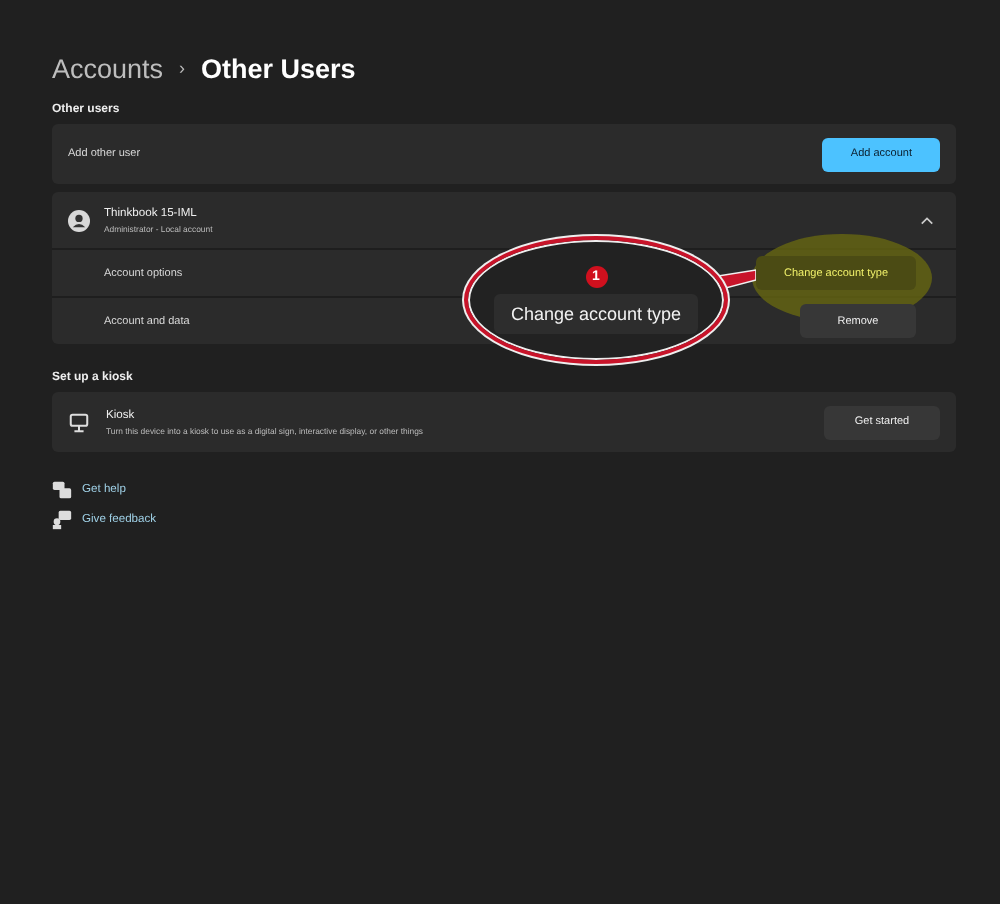  Describe the element at coordinates (927, 220) in the screenshot. I see `collapse-icon` at that location.